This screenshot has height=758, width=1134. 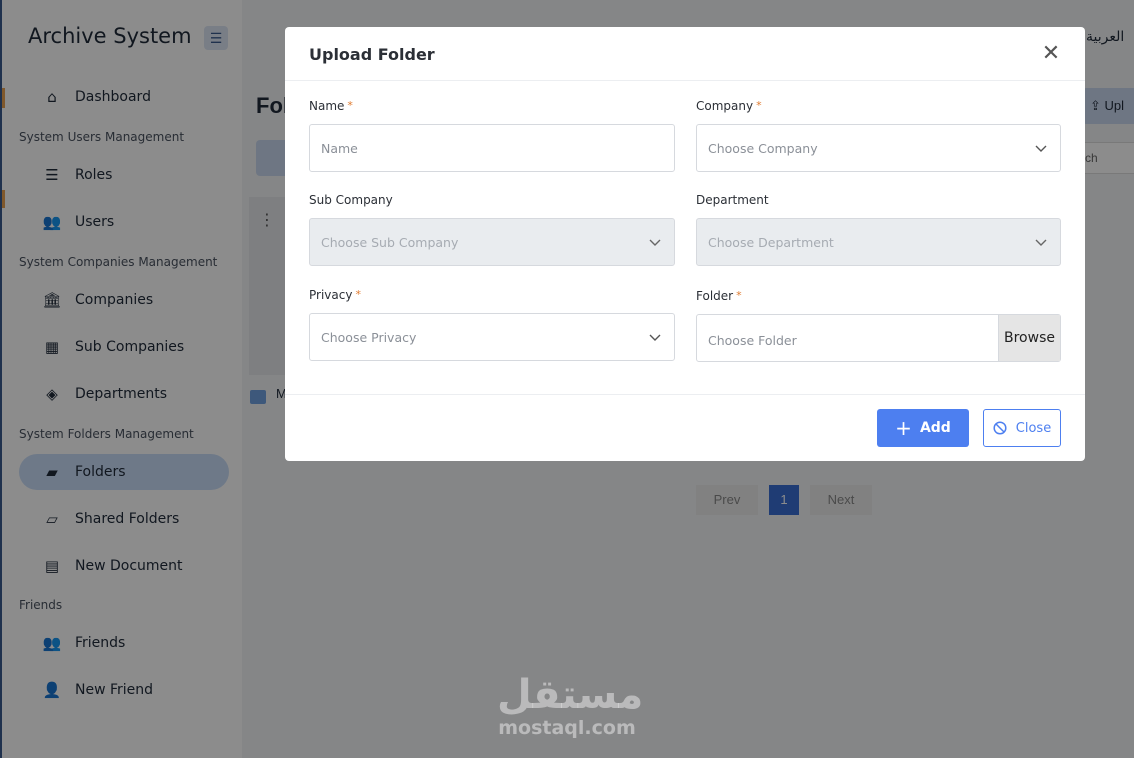 What do you see at coordinates (763, 148) in the screenshot?
I see `company-select-value: Choose Company` at bounding box center [763, 148].